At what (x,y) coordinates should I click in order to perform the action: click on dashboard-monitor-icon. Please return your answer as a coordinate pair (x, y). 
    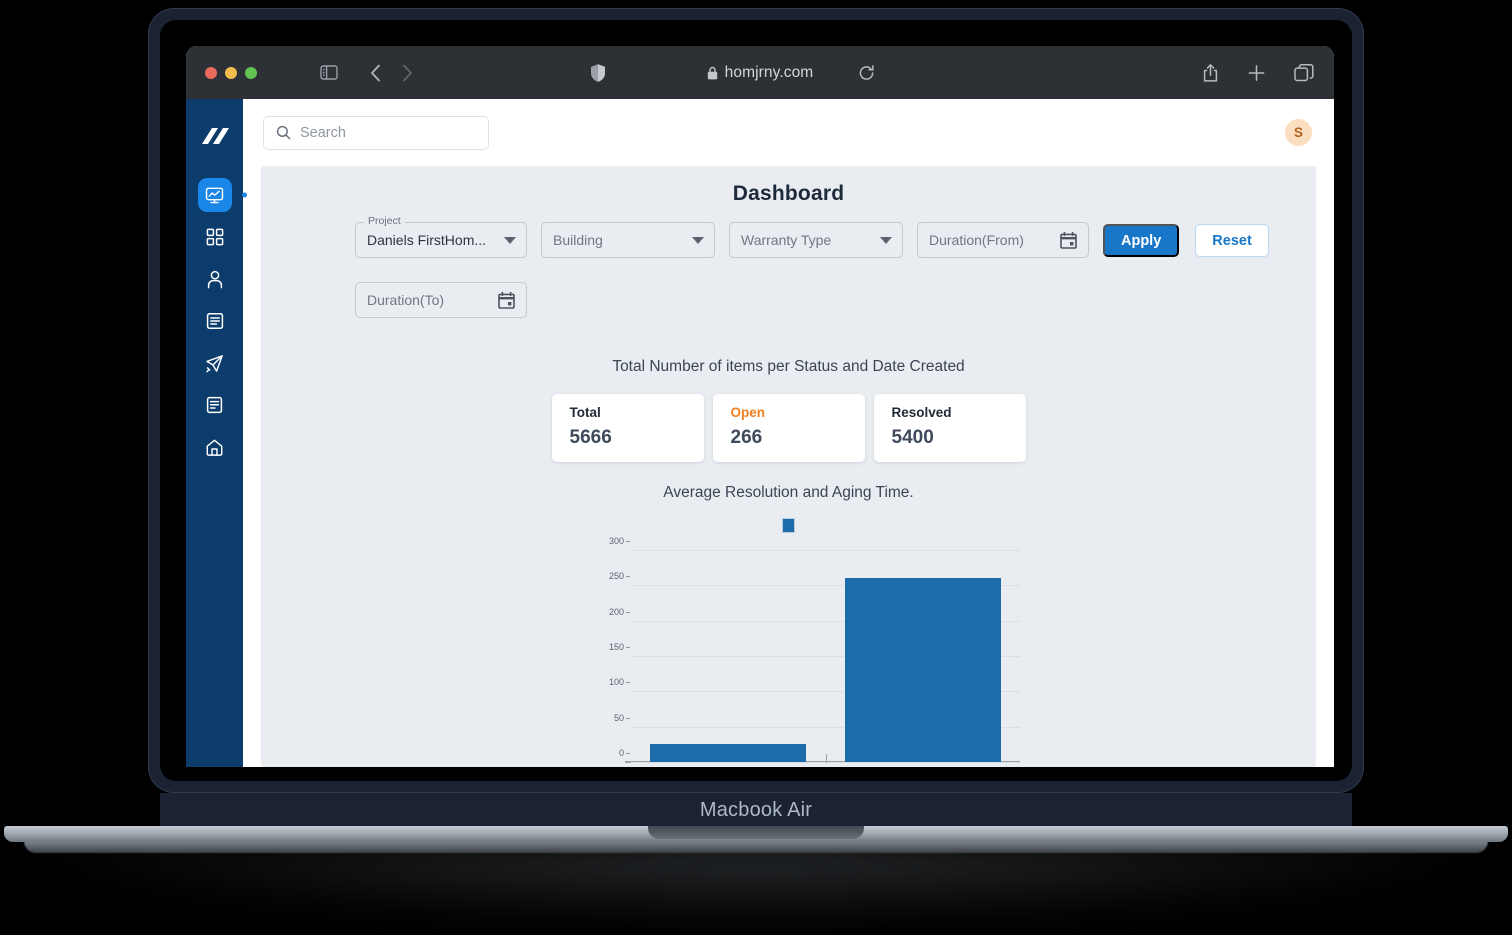
    Looking at the image, I should click on (214, 195).